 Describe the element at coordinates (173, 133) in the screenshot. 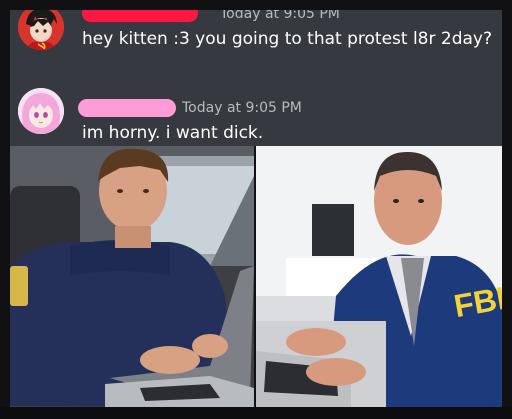

I see `message-text: im horny. i want dick.` at that location.